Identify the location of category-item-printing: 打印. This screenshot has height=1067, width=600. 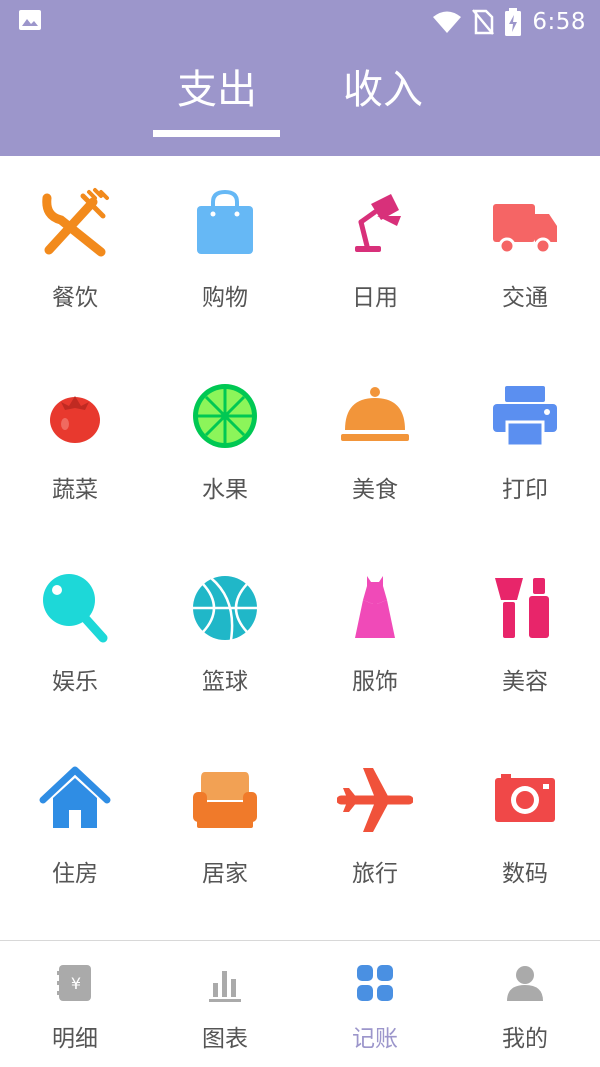
(525, 444).